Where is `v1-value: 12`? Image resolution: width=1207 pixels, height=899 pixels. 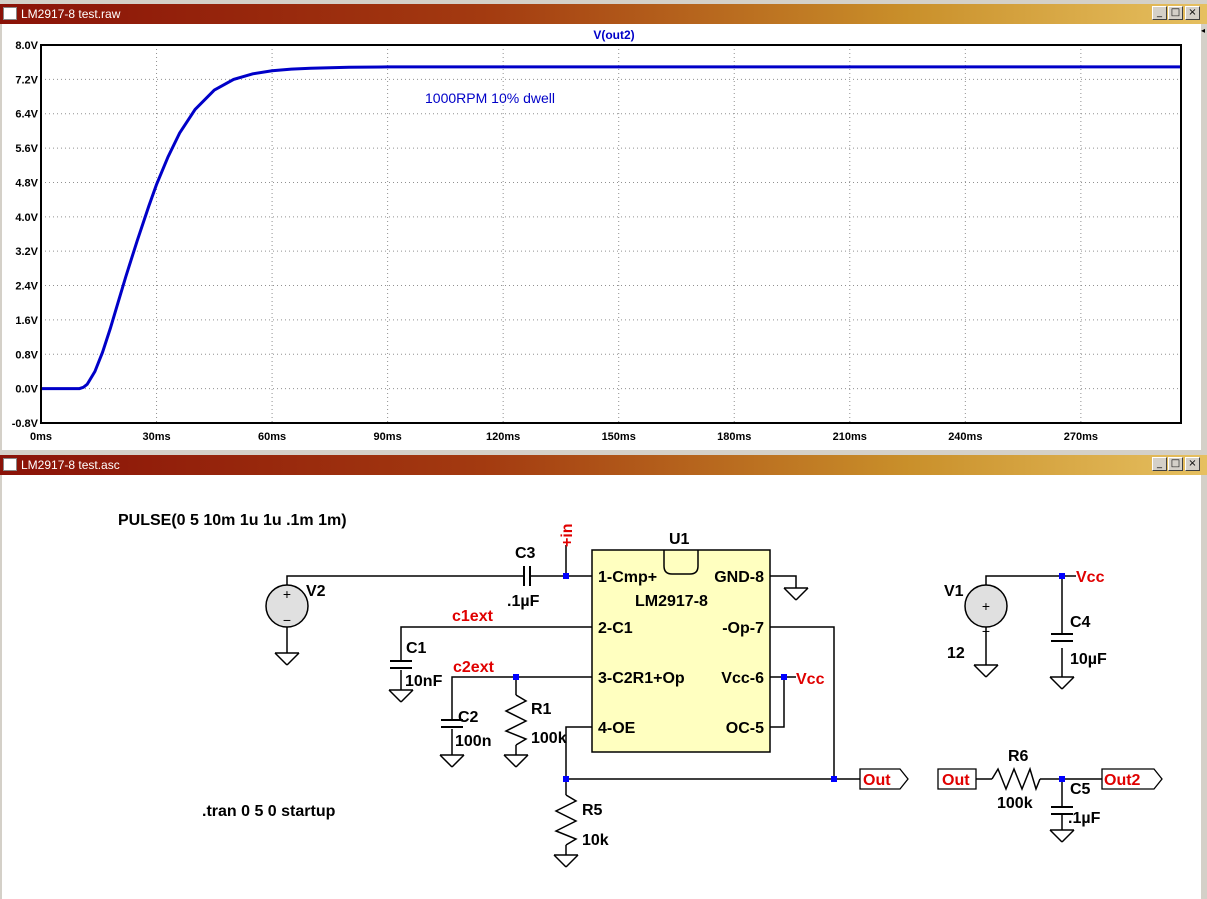
v1-value: 12 is located at coordinates (956, 653).